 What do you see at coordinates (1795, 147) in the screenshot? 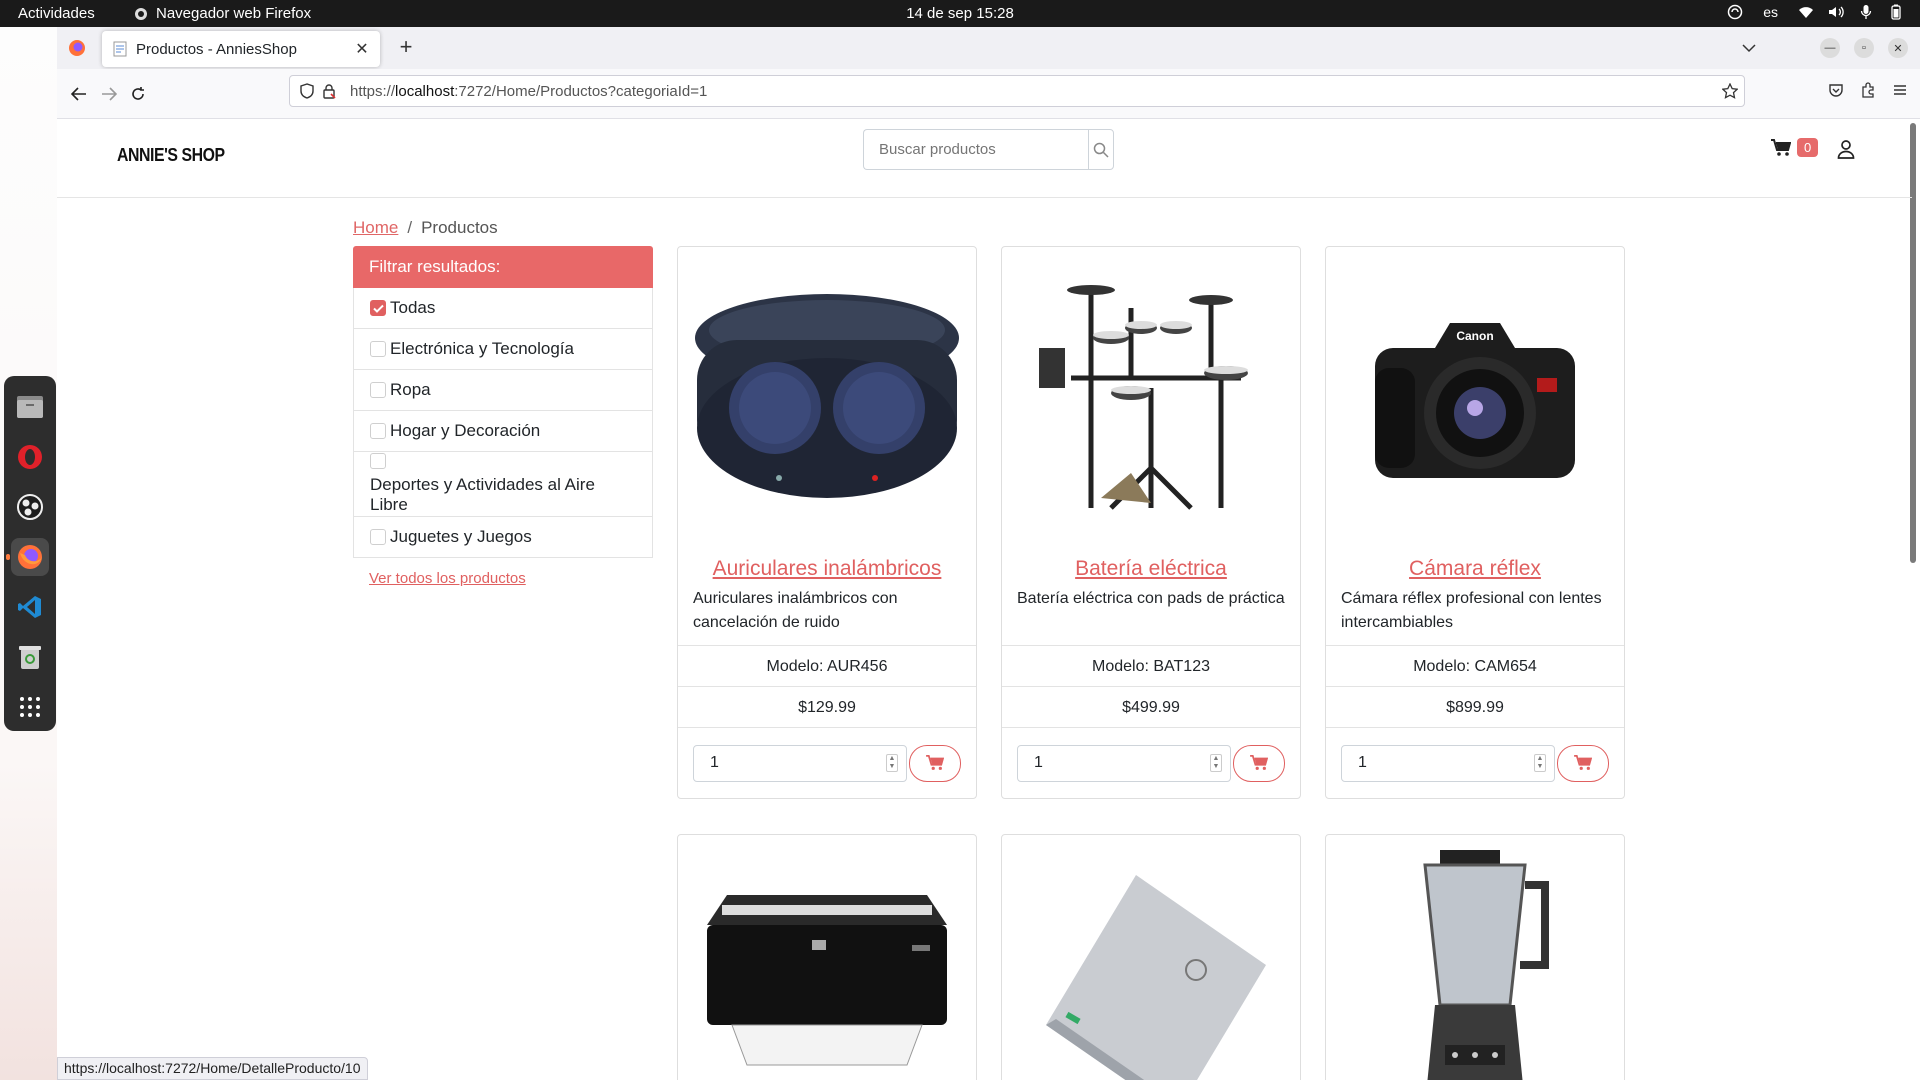
I see `cart-link: 0` at bounding box center [1795, 147].